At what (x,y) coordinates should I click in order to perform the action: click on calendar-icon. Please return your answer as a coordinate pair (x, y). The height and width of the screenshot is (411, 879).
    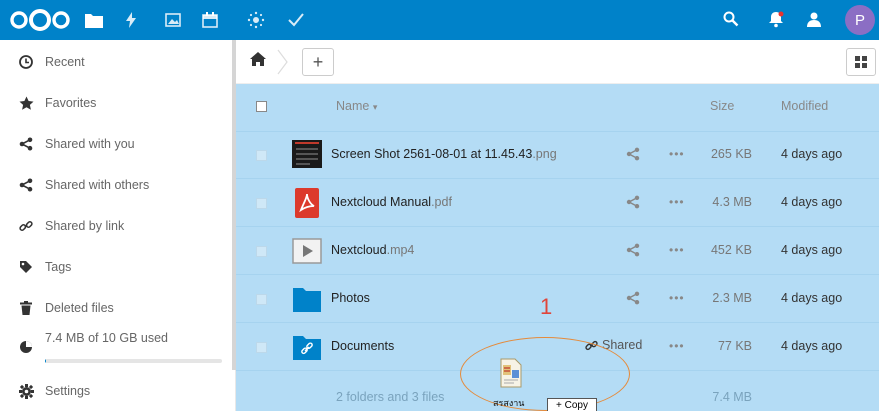
    Looking at the image, I should click on (210, 20).